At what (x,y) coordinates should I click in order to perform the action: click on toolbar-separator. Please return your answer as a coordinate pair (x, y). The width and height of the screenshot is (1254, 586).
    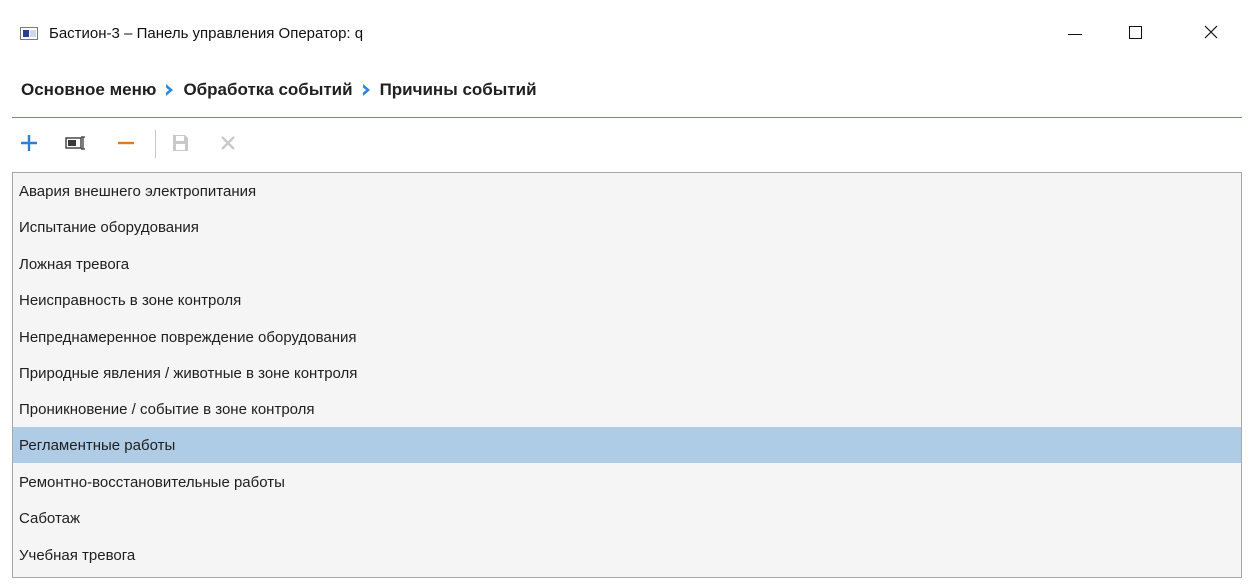
    Looking at the image, I should click on (155, 144).